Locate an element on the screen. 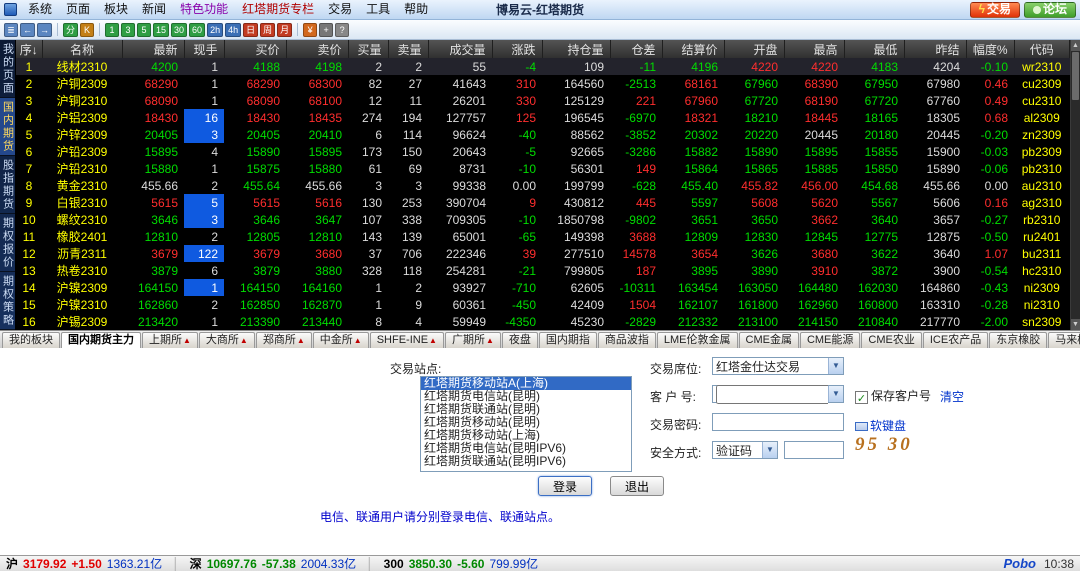 The image size is (1080, 571). captcha-field is located at coordinates (814, 450).